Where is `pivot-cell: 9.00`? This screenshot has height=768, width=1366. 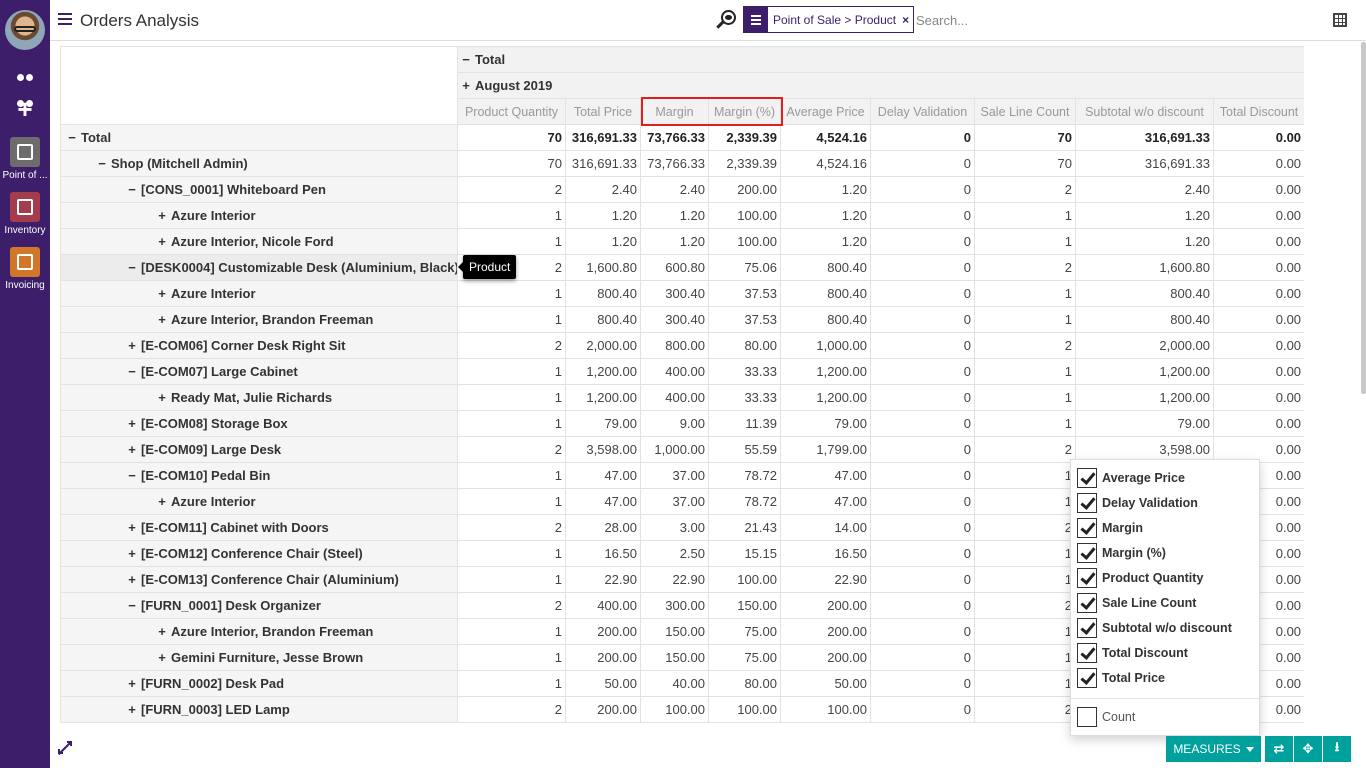 pivot-cell: 9.00 is located at coordinates (674, 423).